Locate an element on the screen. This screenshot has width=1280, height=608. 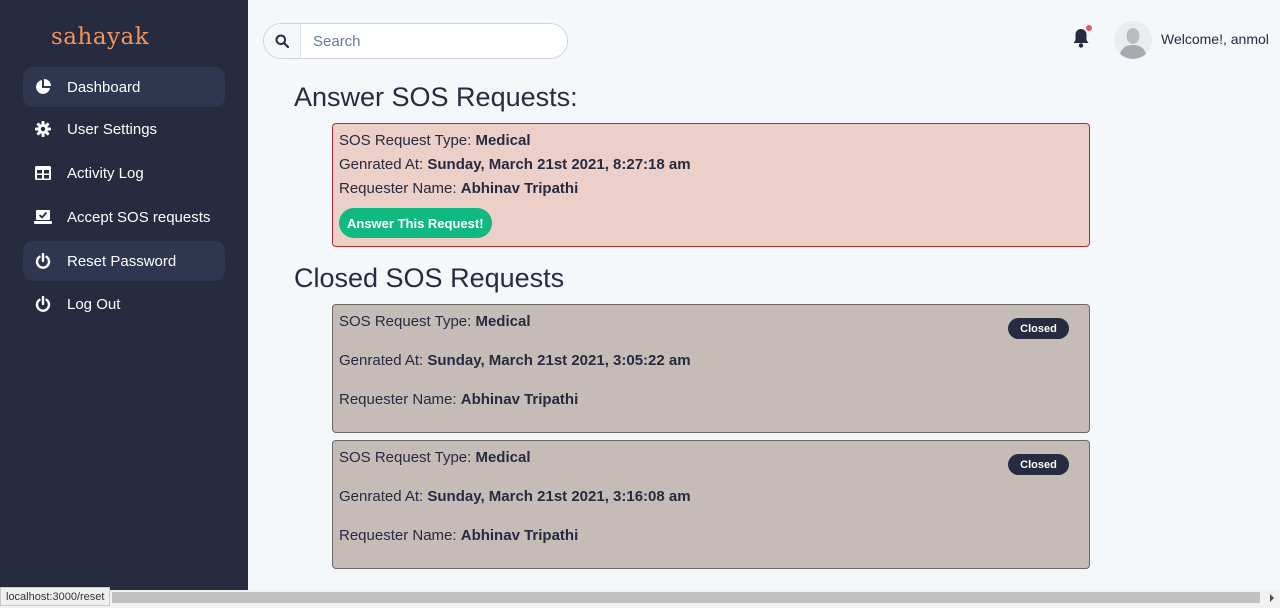
sidebar-item-label: Reset Password is located at coordinates (122, 261).